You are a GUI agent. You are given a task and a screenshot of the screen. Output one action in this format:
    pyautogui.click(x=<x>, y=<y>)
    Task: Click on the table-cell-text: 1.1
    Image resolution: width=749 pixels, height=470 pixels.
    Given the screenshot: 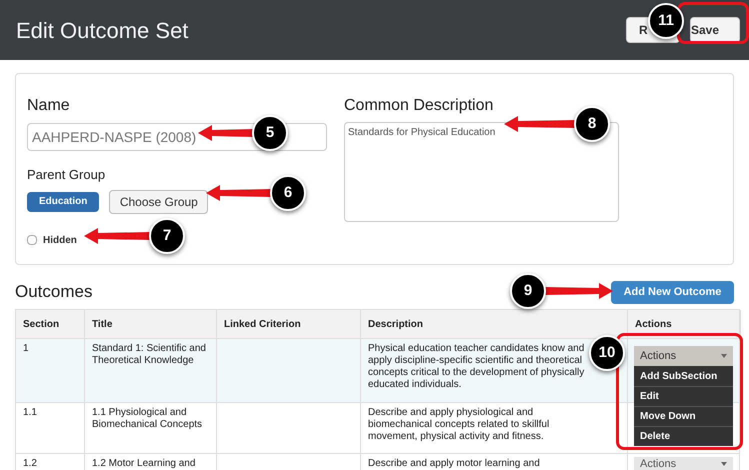 What is the action you would take?
    pyautogui.click(x=30, y=413)
    